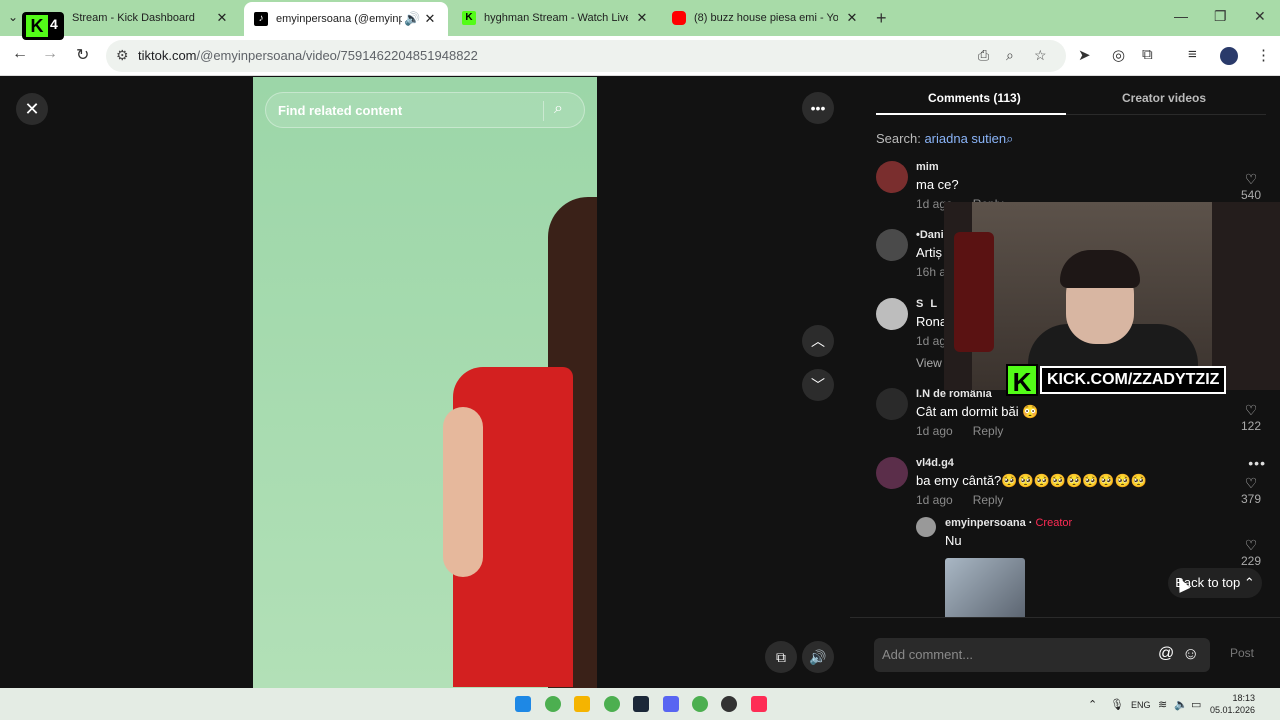 The image size is (1280, 720). Describe the element at coordinates (781, 657) in the screenshot. I see `floating-player-icon: ⧉` at that location.